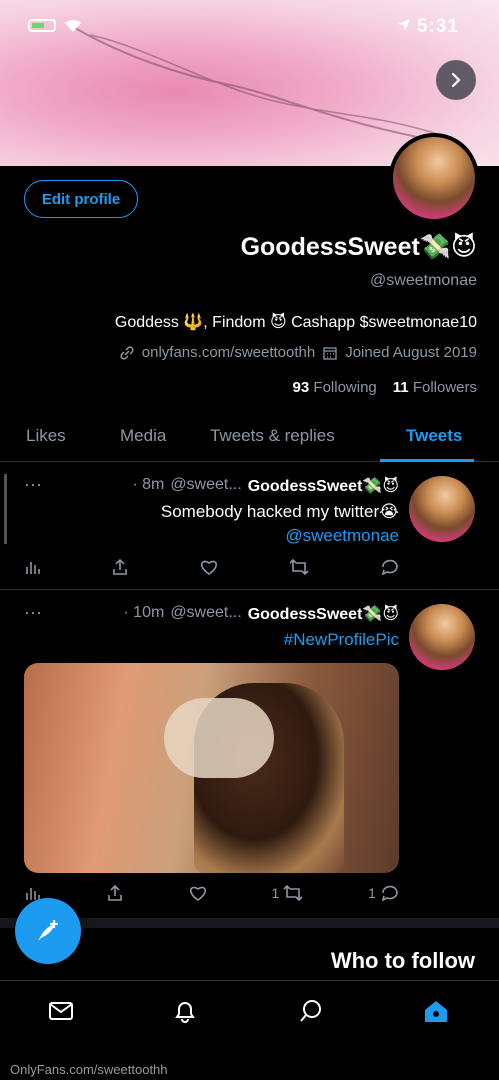 Image resolution: width=499 pixels, height=1080 pixels. I want to click on tweet-header: · 10m @sweet... GoodessSweet💸😈, so click(261, 614).